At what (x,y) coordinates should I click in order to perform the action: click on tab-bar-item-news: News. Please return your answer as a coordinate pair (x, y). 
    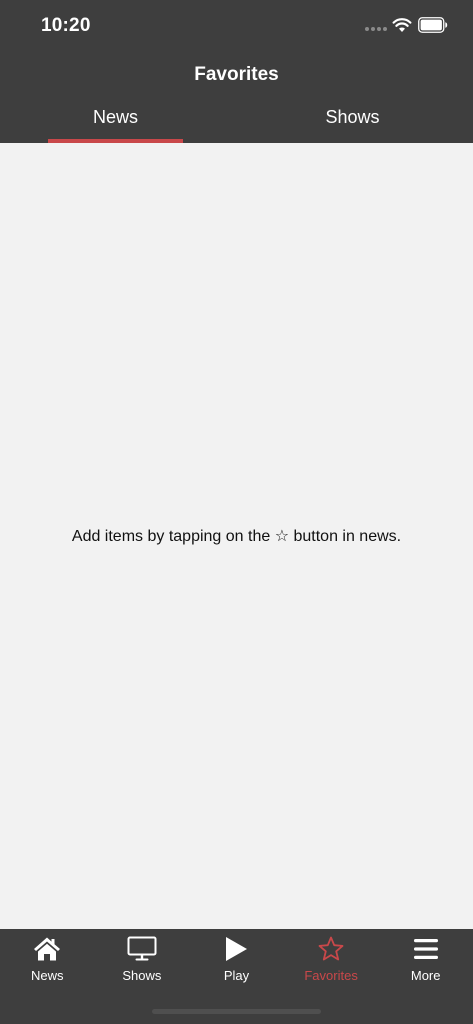
    Looking at the image, I should click on (47, 959).